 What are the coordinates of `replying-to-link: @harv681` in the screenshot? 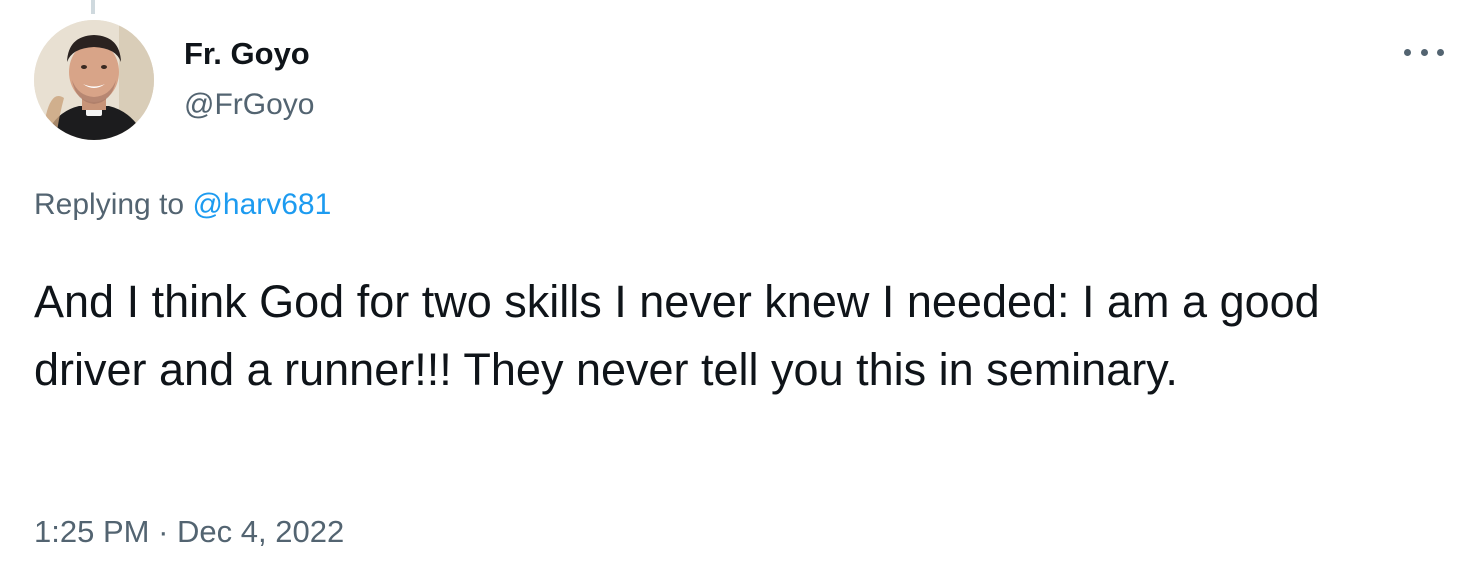 It's located at (261, 204).